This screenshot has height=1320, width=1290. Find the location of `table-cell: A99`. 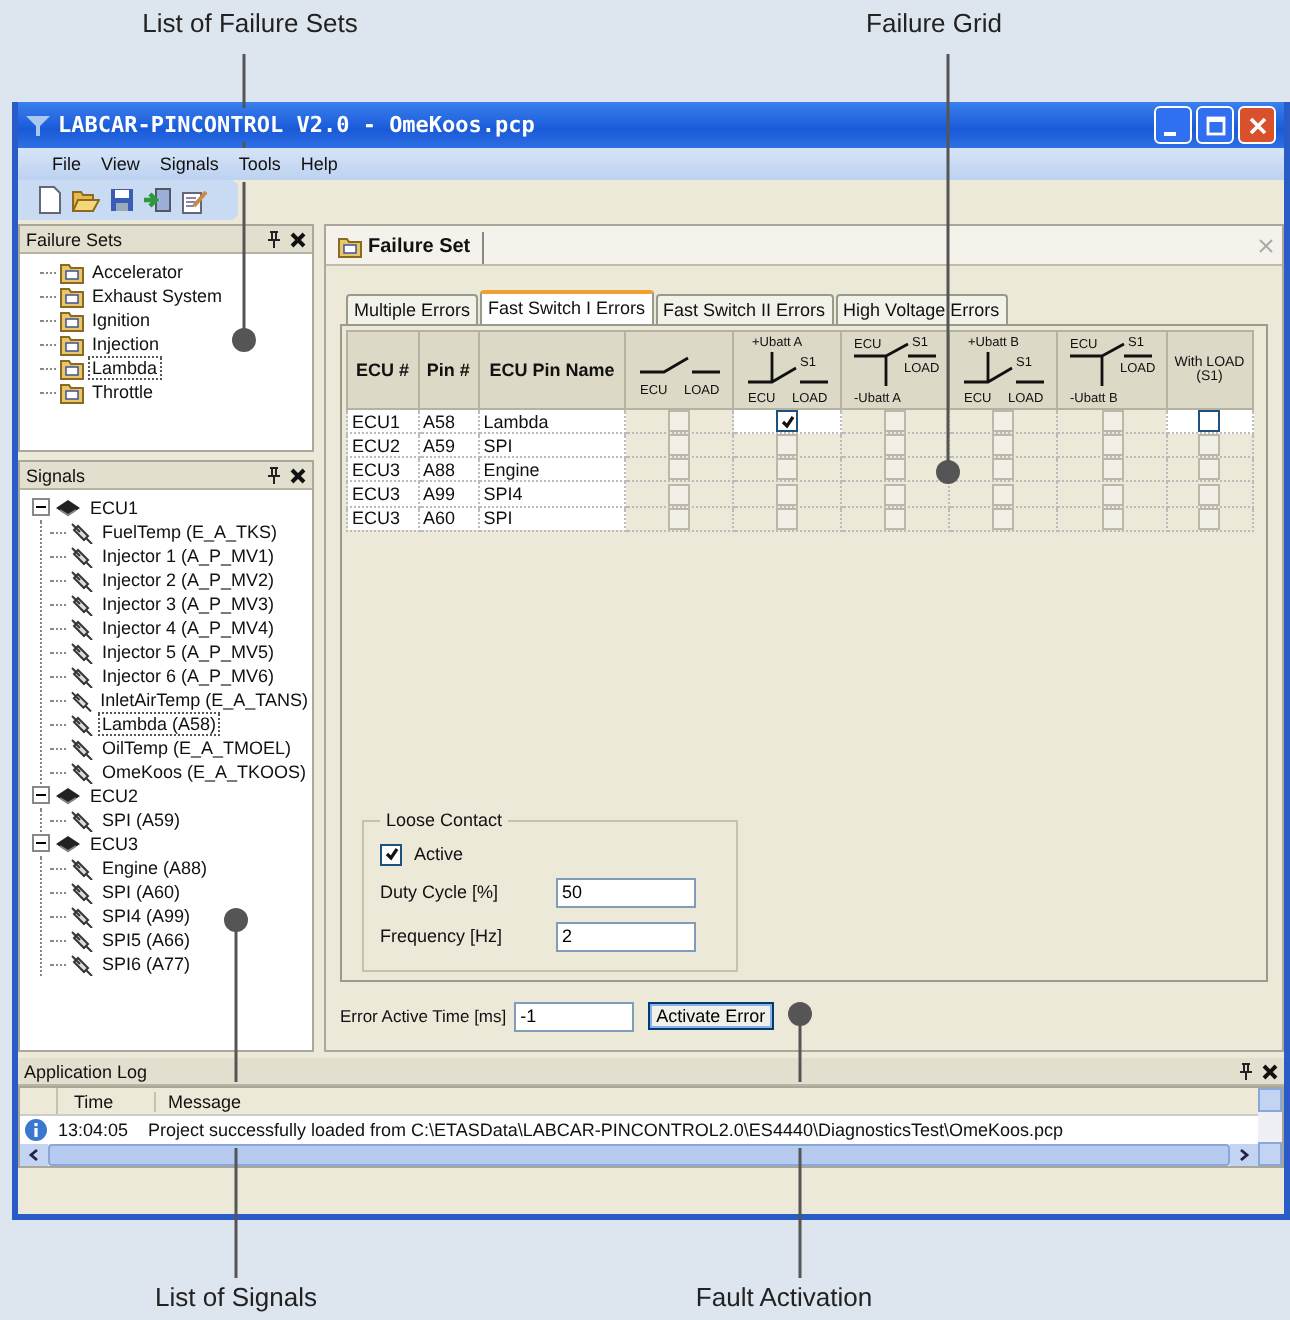

table-cell: A99 is located at coordinates (448, 493).